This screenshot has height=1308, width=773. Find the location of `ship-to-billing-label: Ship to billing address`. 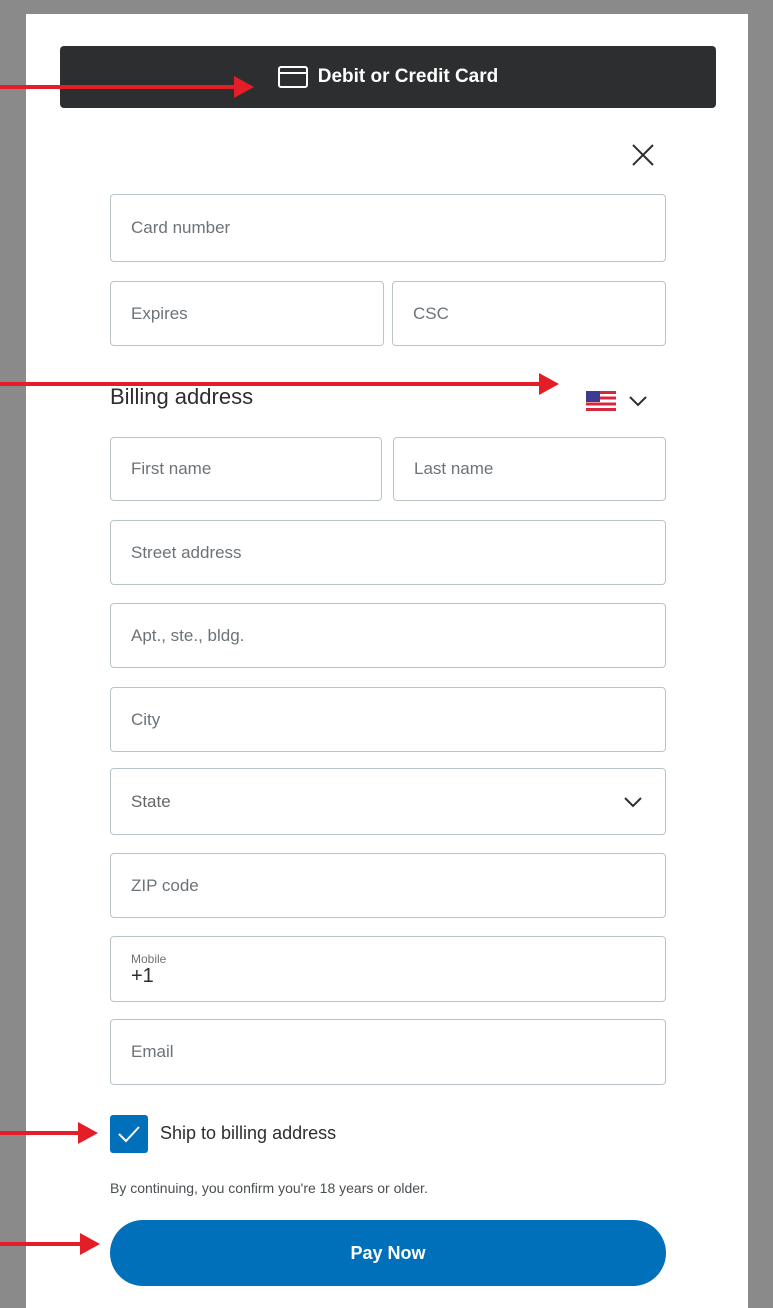

ship-to-billing-label: Ship to billing address is located at coordinates (248, 1133).